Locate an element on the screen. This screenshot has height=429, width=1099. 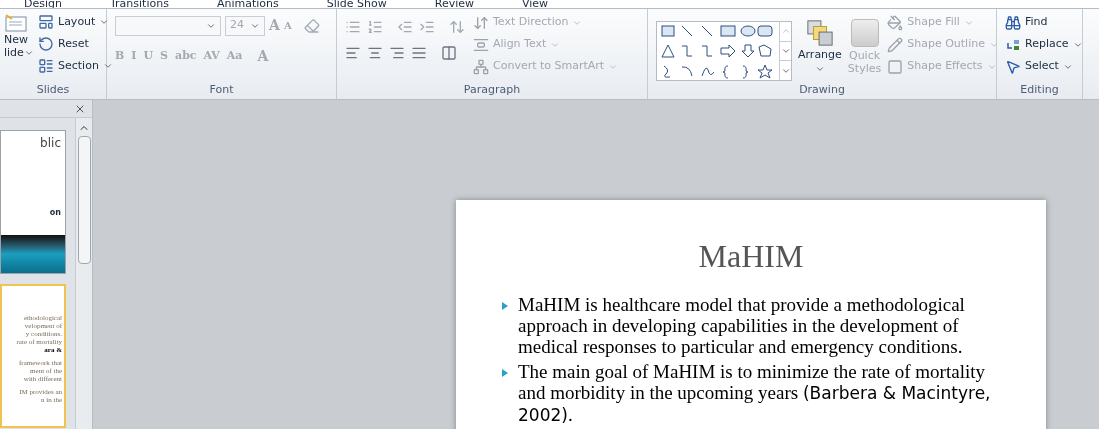
scroll-thumb is located at coordinates (84, 200).